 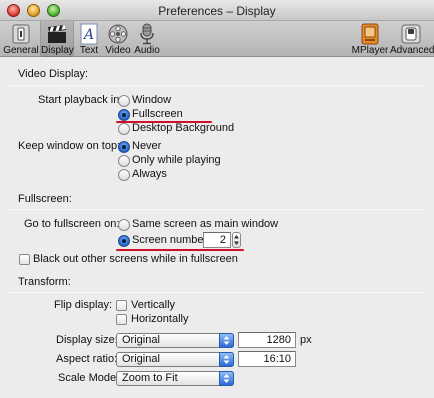 I want to click on scale-mode-value: Zoom to Fit, so click(x=150, y=378).